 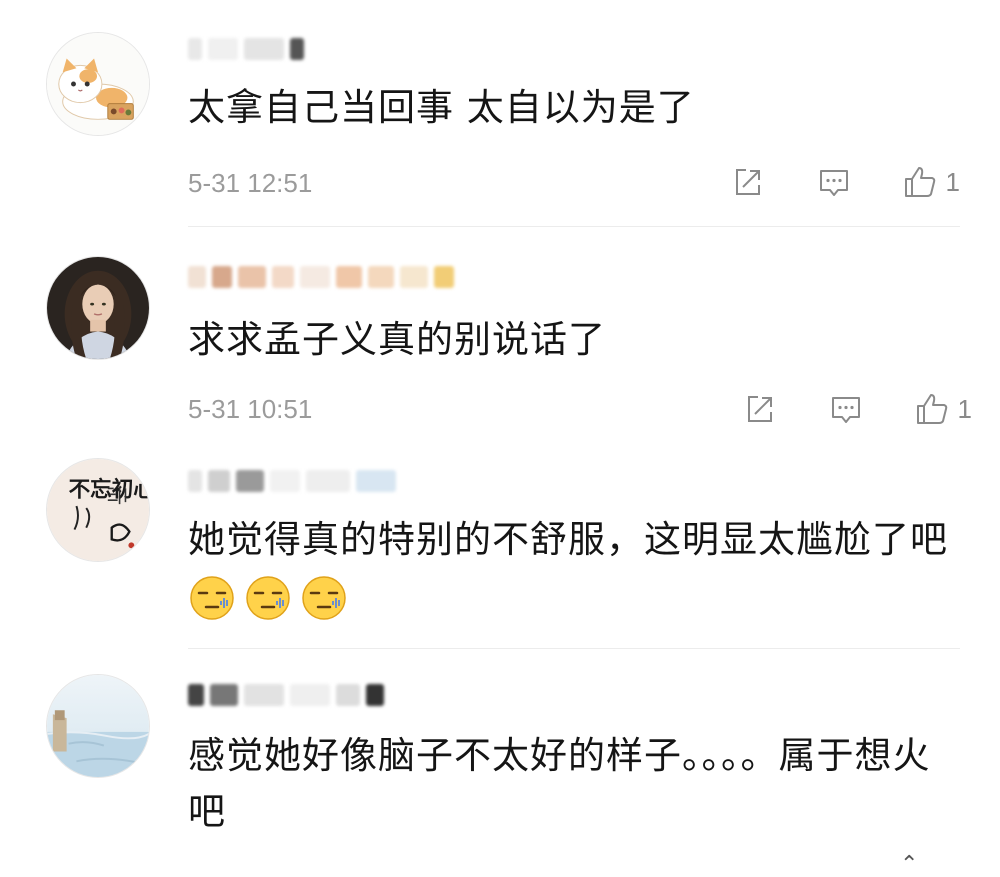 I want to click on girl-photo-avatar-image, so click(x=98, y=308).